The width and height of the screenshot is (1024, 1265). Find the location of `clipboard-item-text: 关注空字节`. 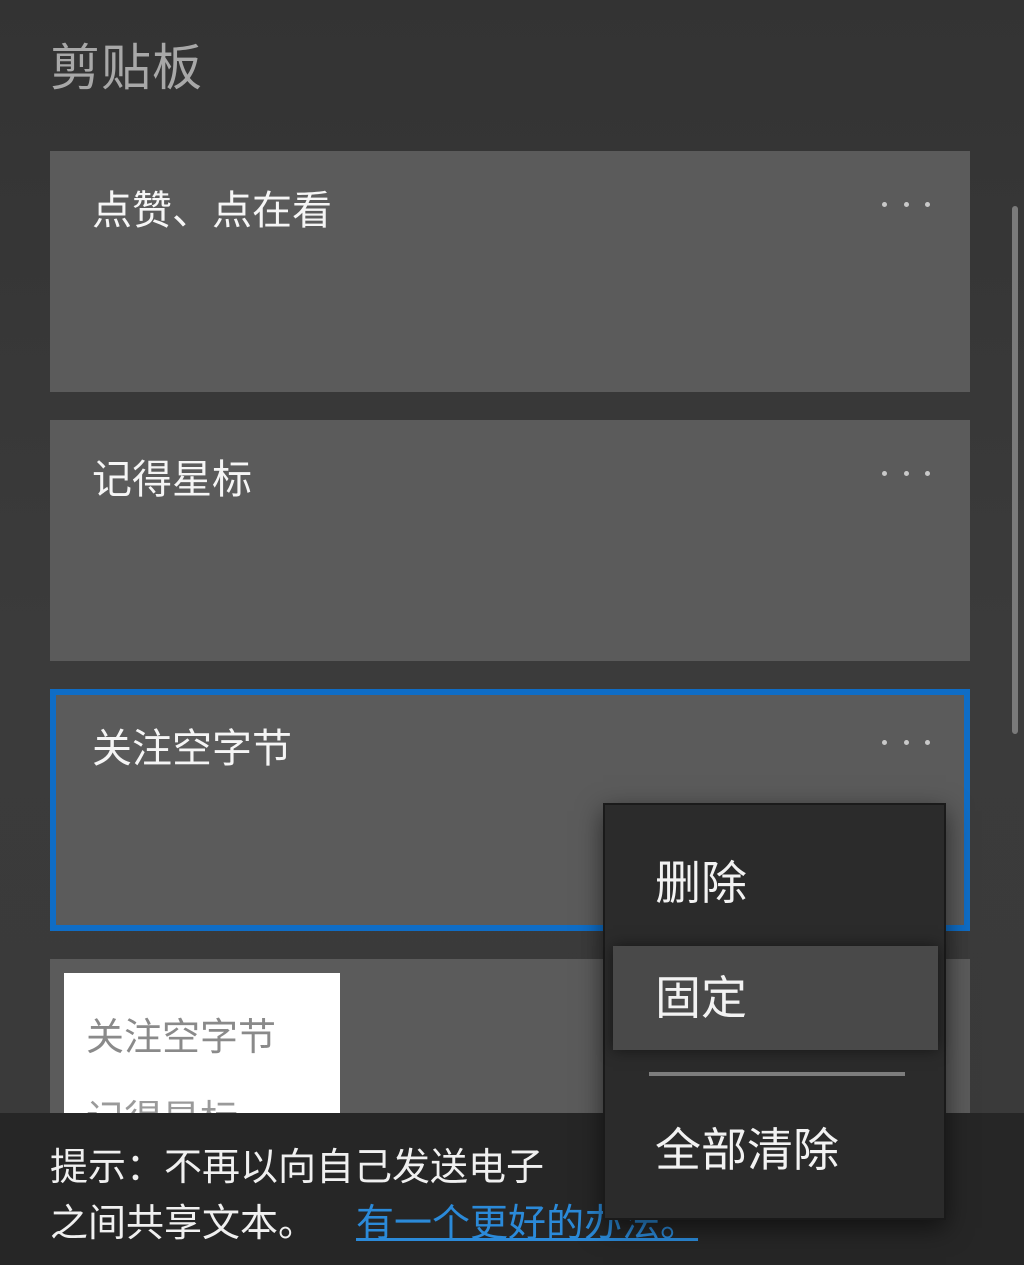

clipboard-item-text: 关注空字节 is located at coordinates (192, 749).